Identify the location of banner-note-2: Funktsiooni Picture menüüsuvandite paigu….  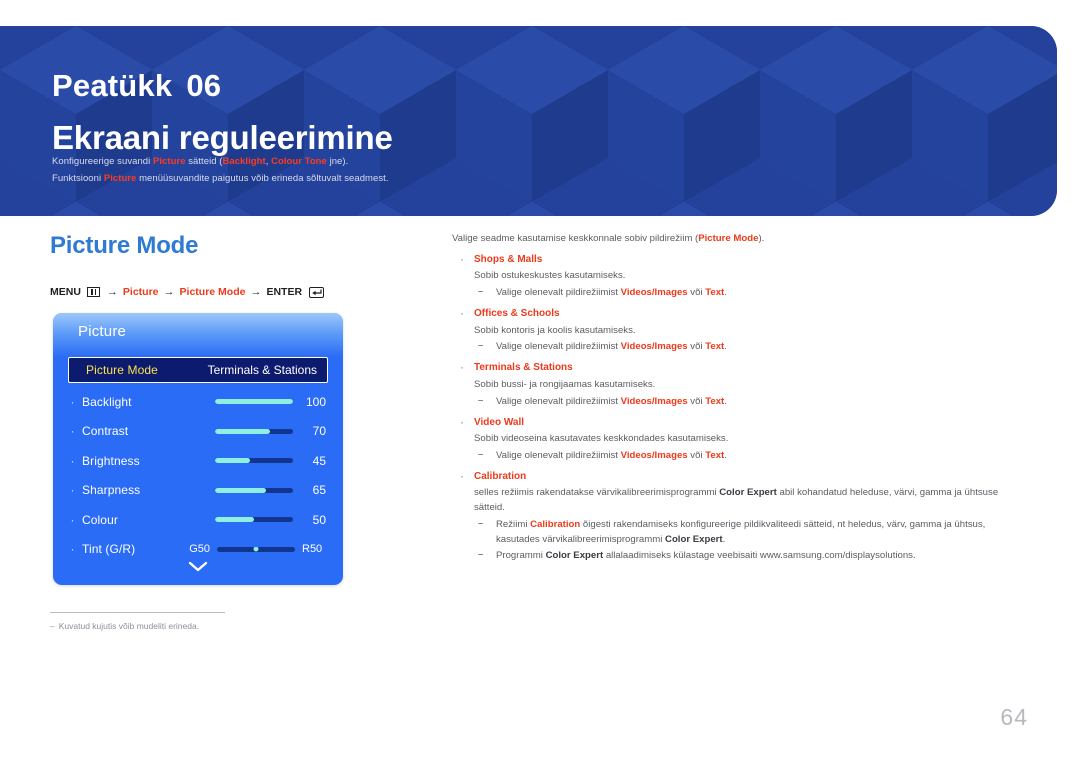
(220, 178).